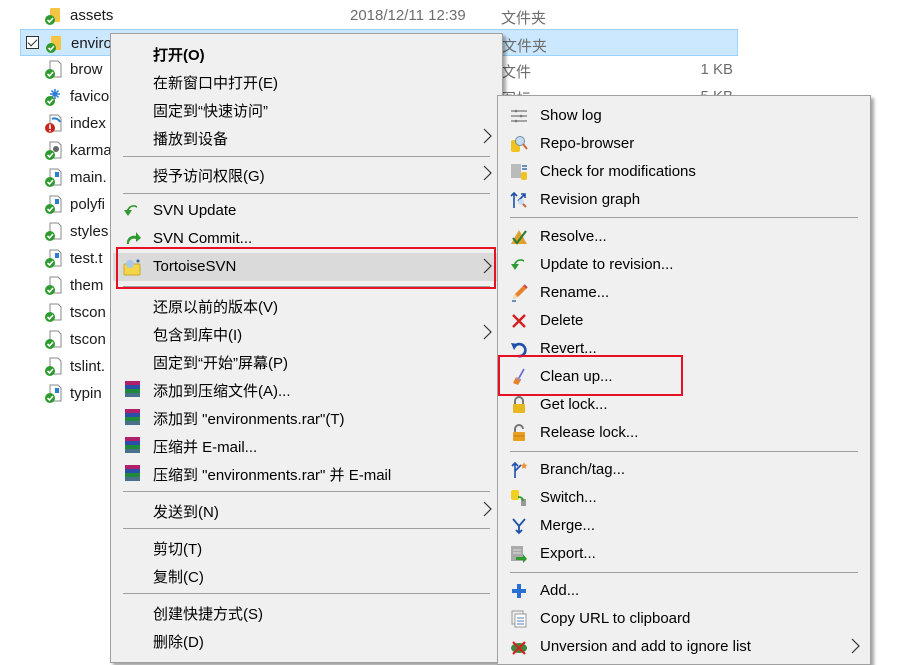 Image resolution: width=910 pixels, height=665 pixels. Describe the element at coordinates (306, 612) in the screenshot. I see `menu-item-create-shortcut: 创建快捷方式(S)` at that location.